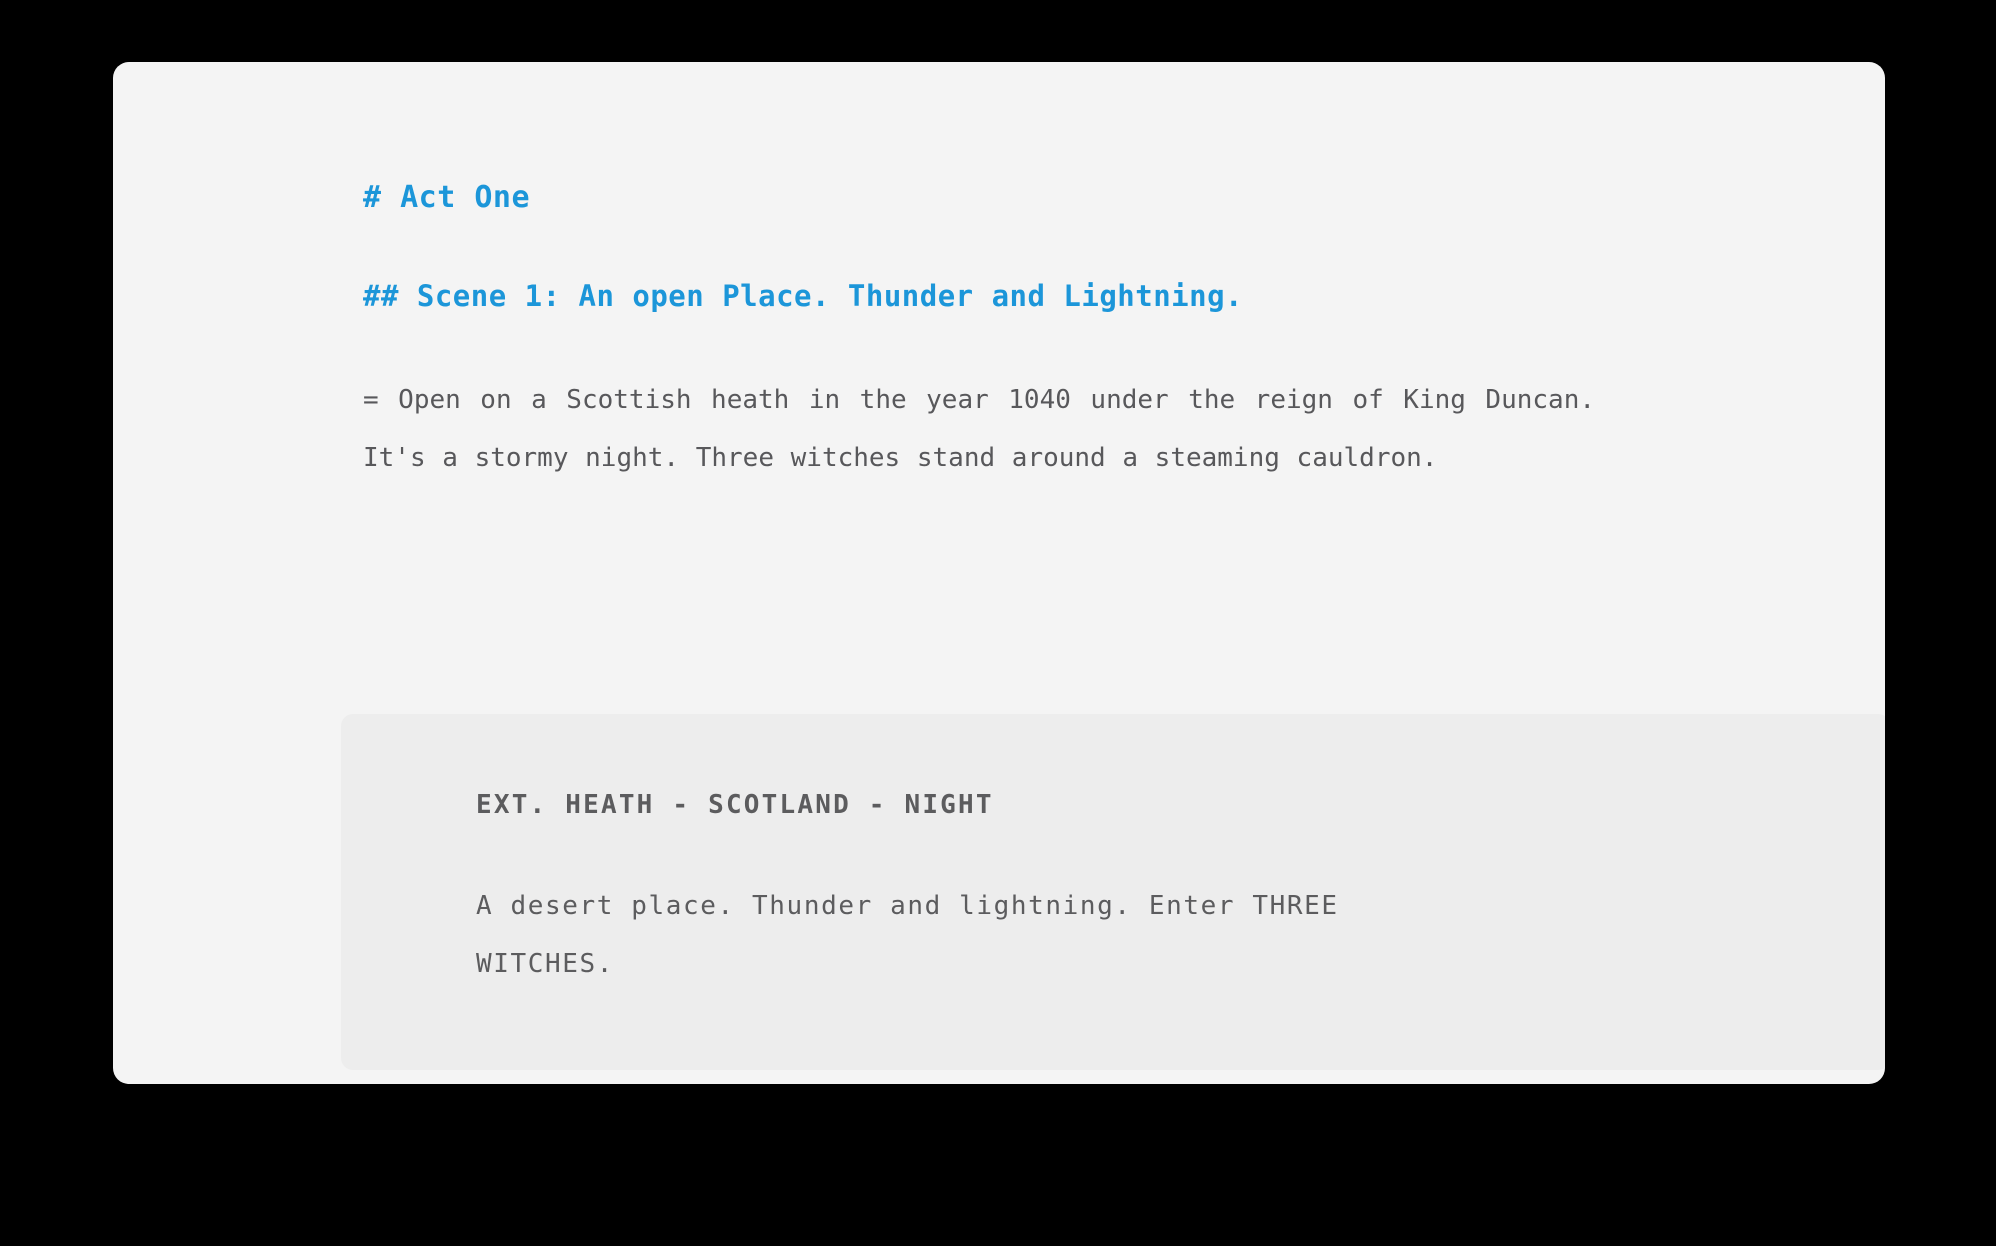  Describe the element at coordinates (447, 197) in the screenshot. I see `act-heading: # Act One` at that location.